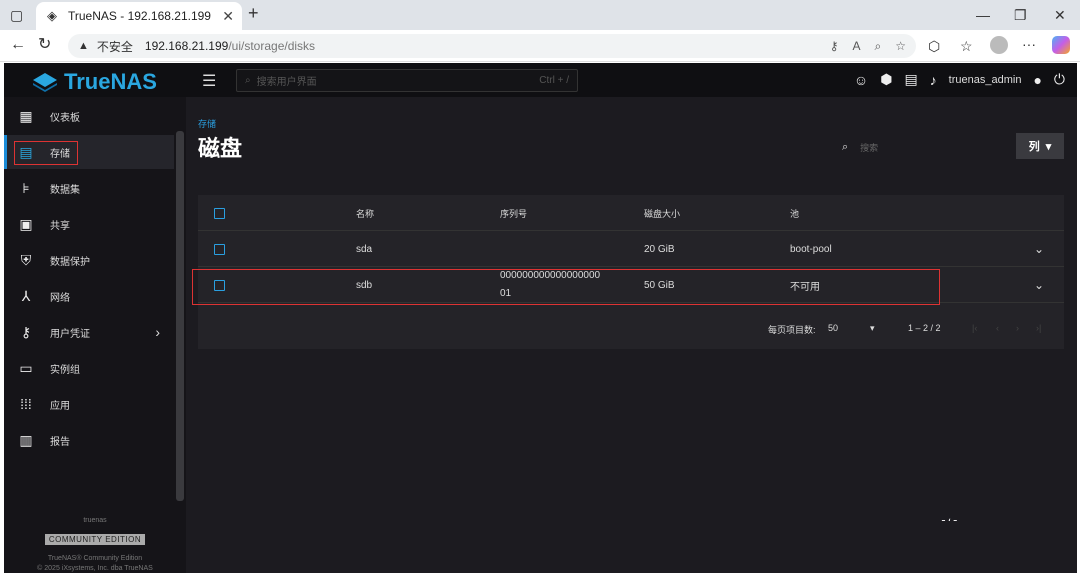  Describe the element at coordinates (89, 116) in the screenshot. I see `sidebar-item-dashboard: ▦ 仪表板` at that location.